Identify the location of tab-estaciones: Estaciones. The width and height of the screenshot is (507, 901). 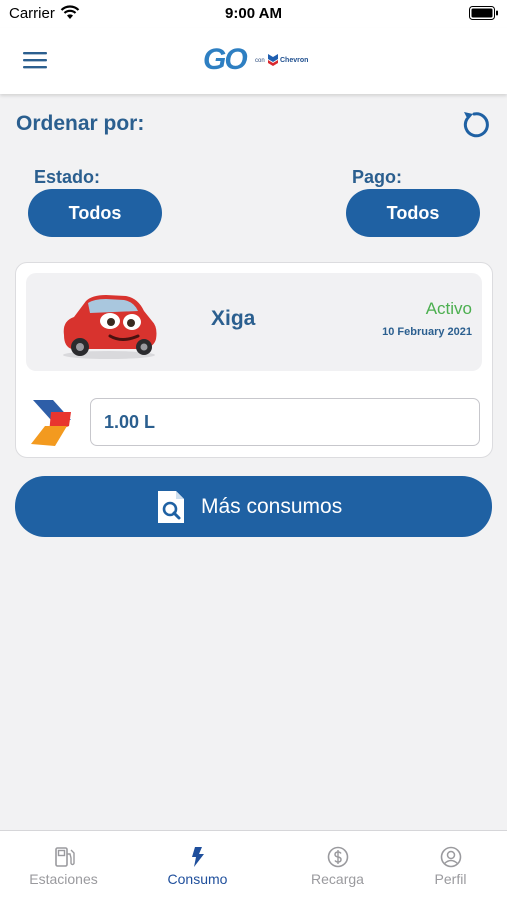
(63, 866).